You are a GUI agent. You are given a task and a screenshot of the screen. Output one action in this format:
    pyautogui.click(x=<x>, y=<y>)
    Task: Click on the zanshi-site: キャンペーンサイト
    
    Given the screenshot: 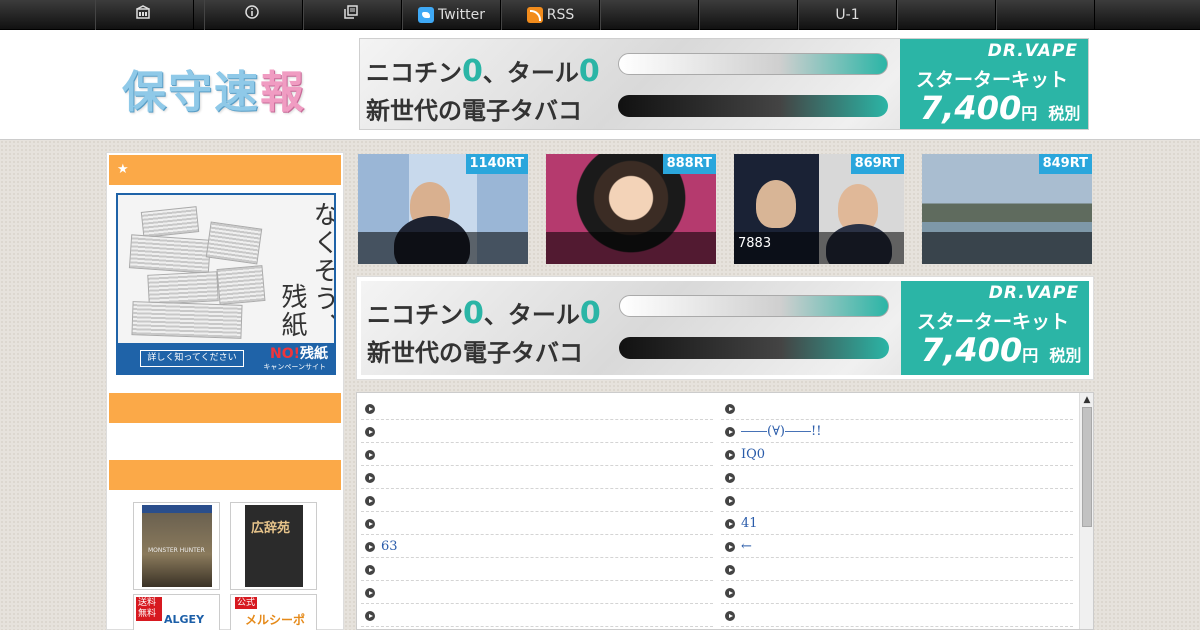 What is the action you would take?
    pyautogui.click(x=294, y=367)
    